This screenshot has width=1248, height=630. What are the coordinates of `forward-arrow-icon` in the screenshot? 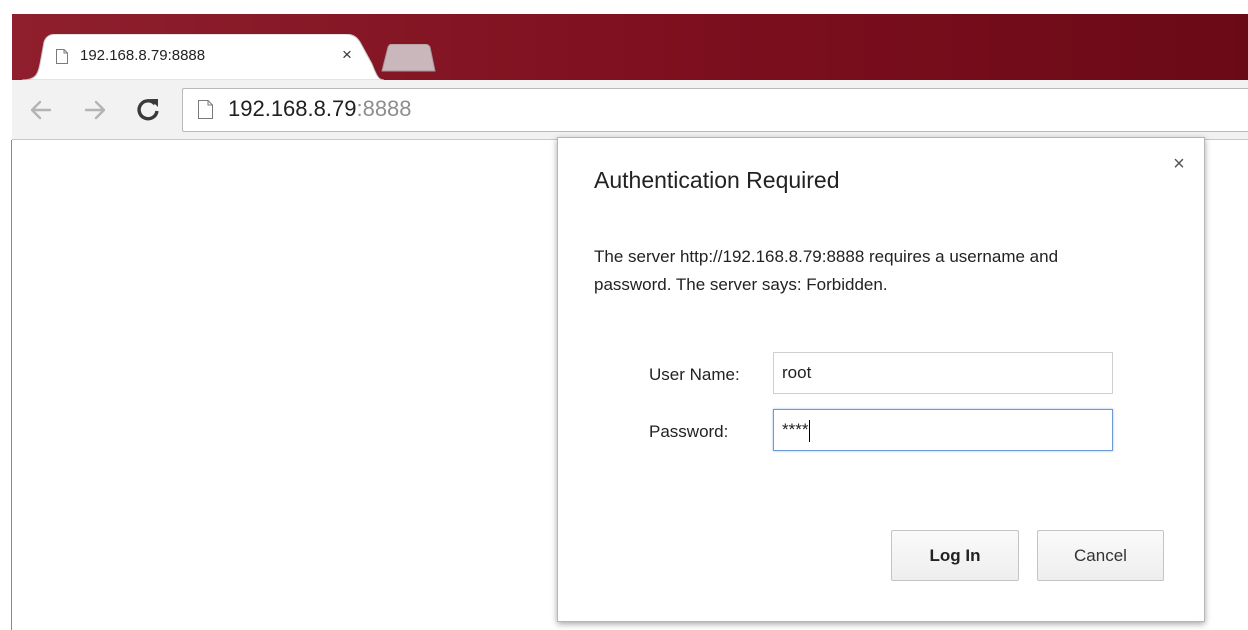 It's located at (95, 110).